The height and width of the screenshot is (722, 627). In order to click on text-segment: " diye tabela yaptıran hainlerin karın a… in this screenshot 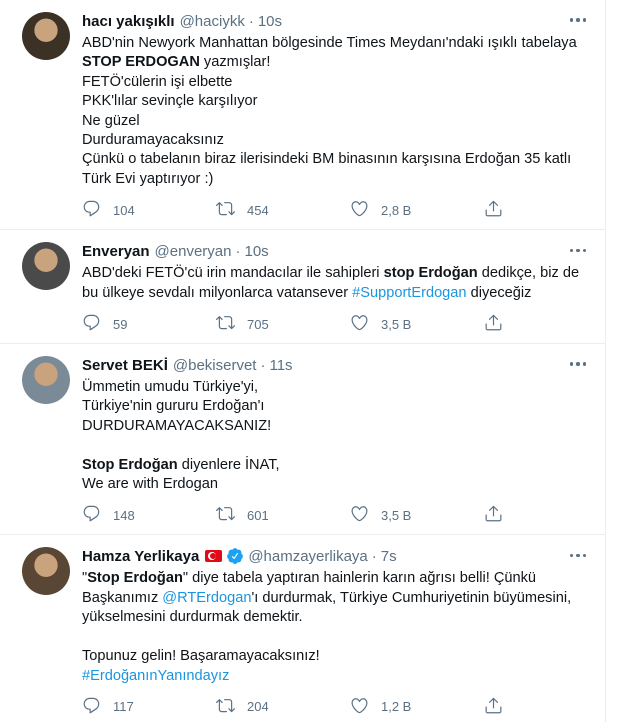, I will do `click(359, 578)`.